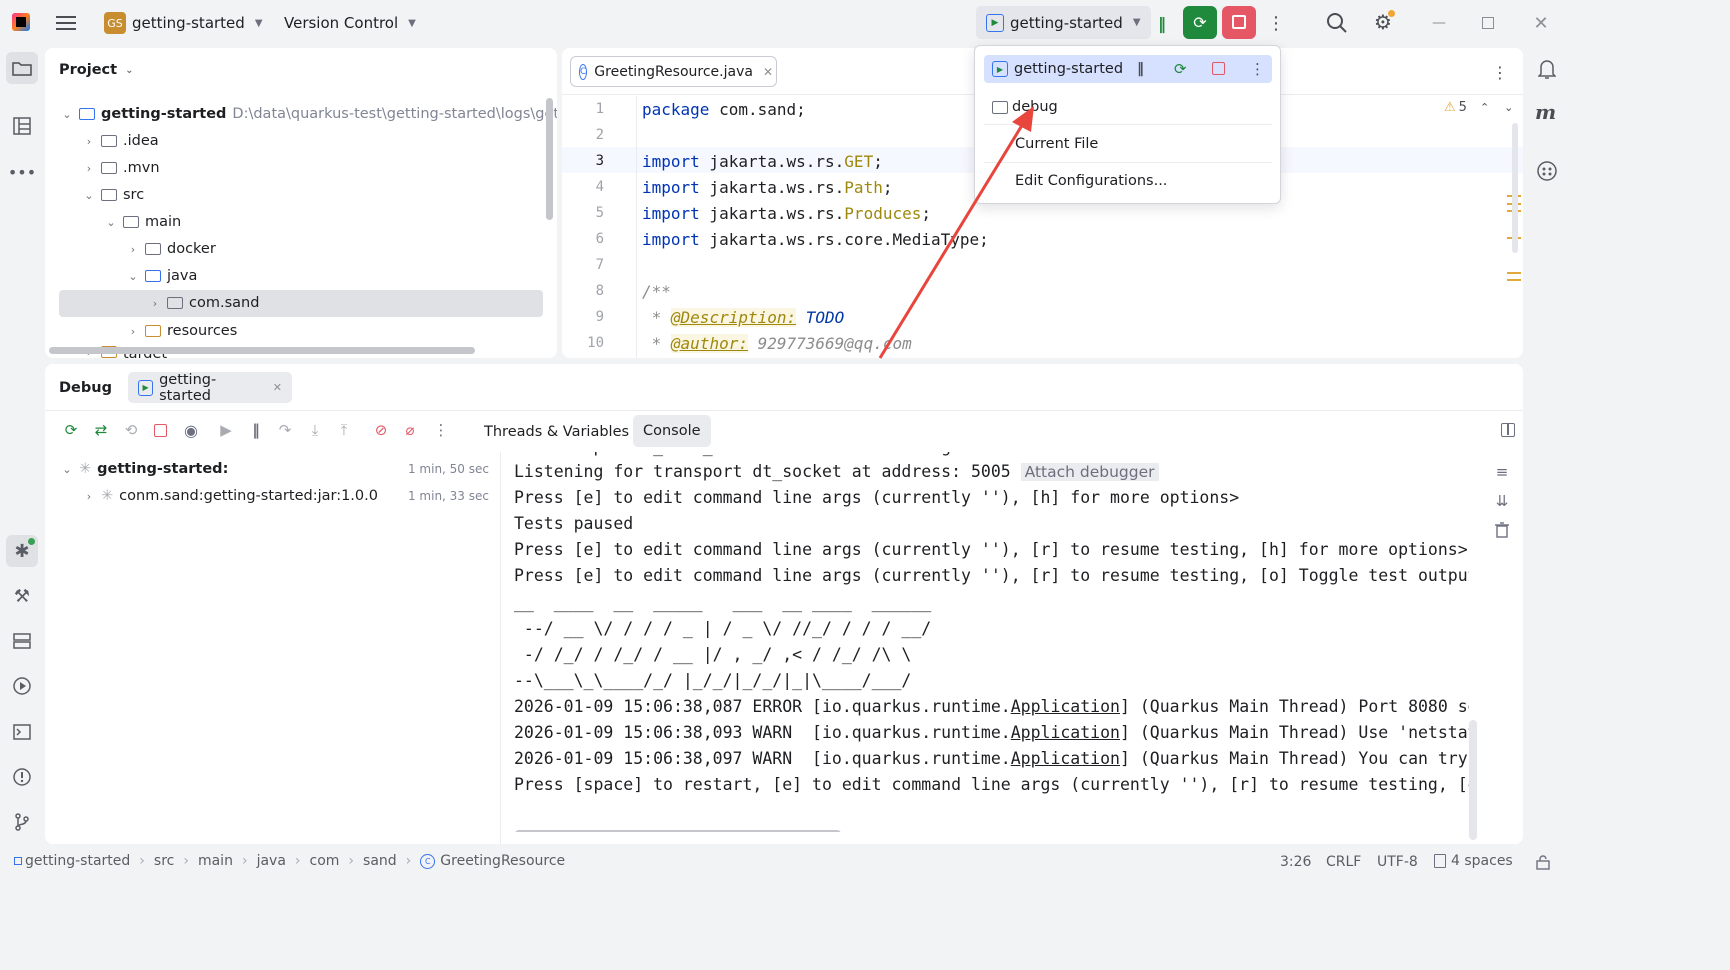 This screenshot has width=1730, height=970. I want to click on breadcrumb-item: getting-started, so click(77, 861).